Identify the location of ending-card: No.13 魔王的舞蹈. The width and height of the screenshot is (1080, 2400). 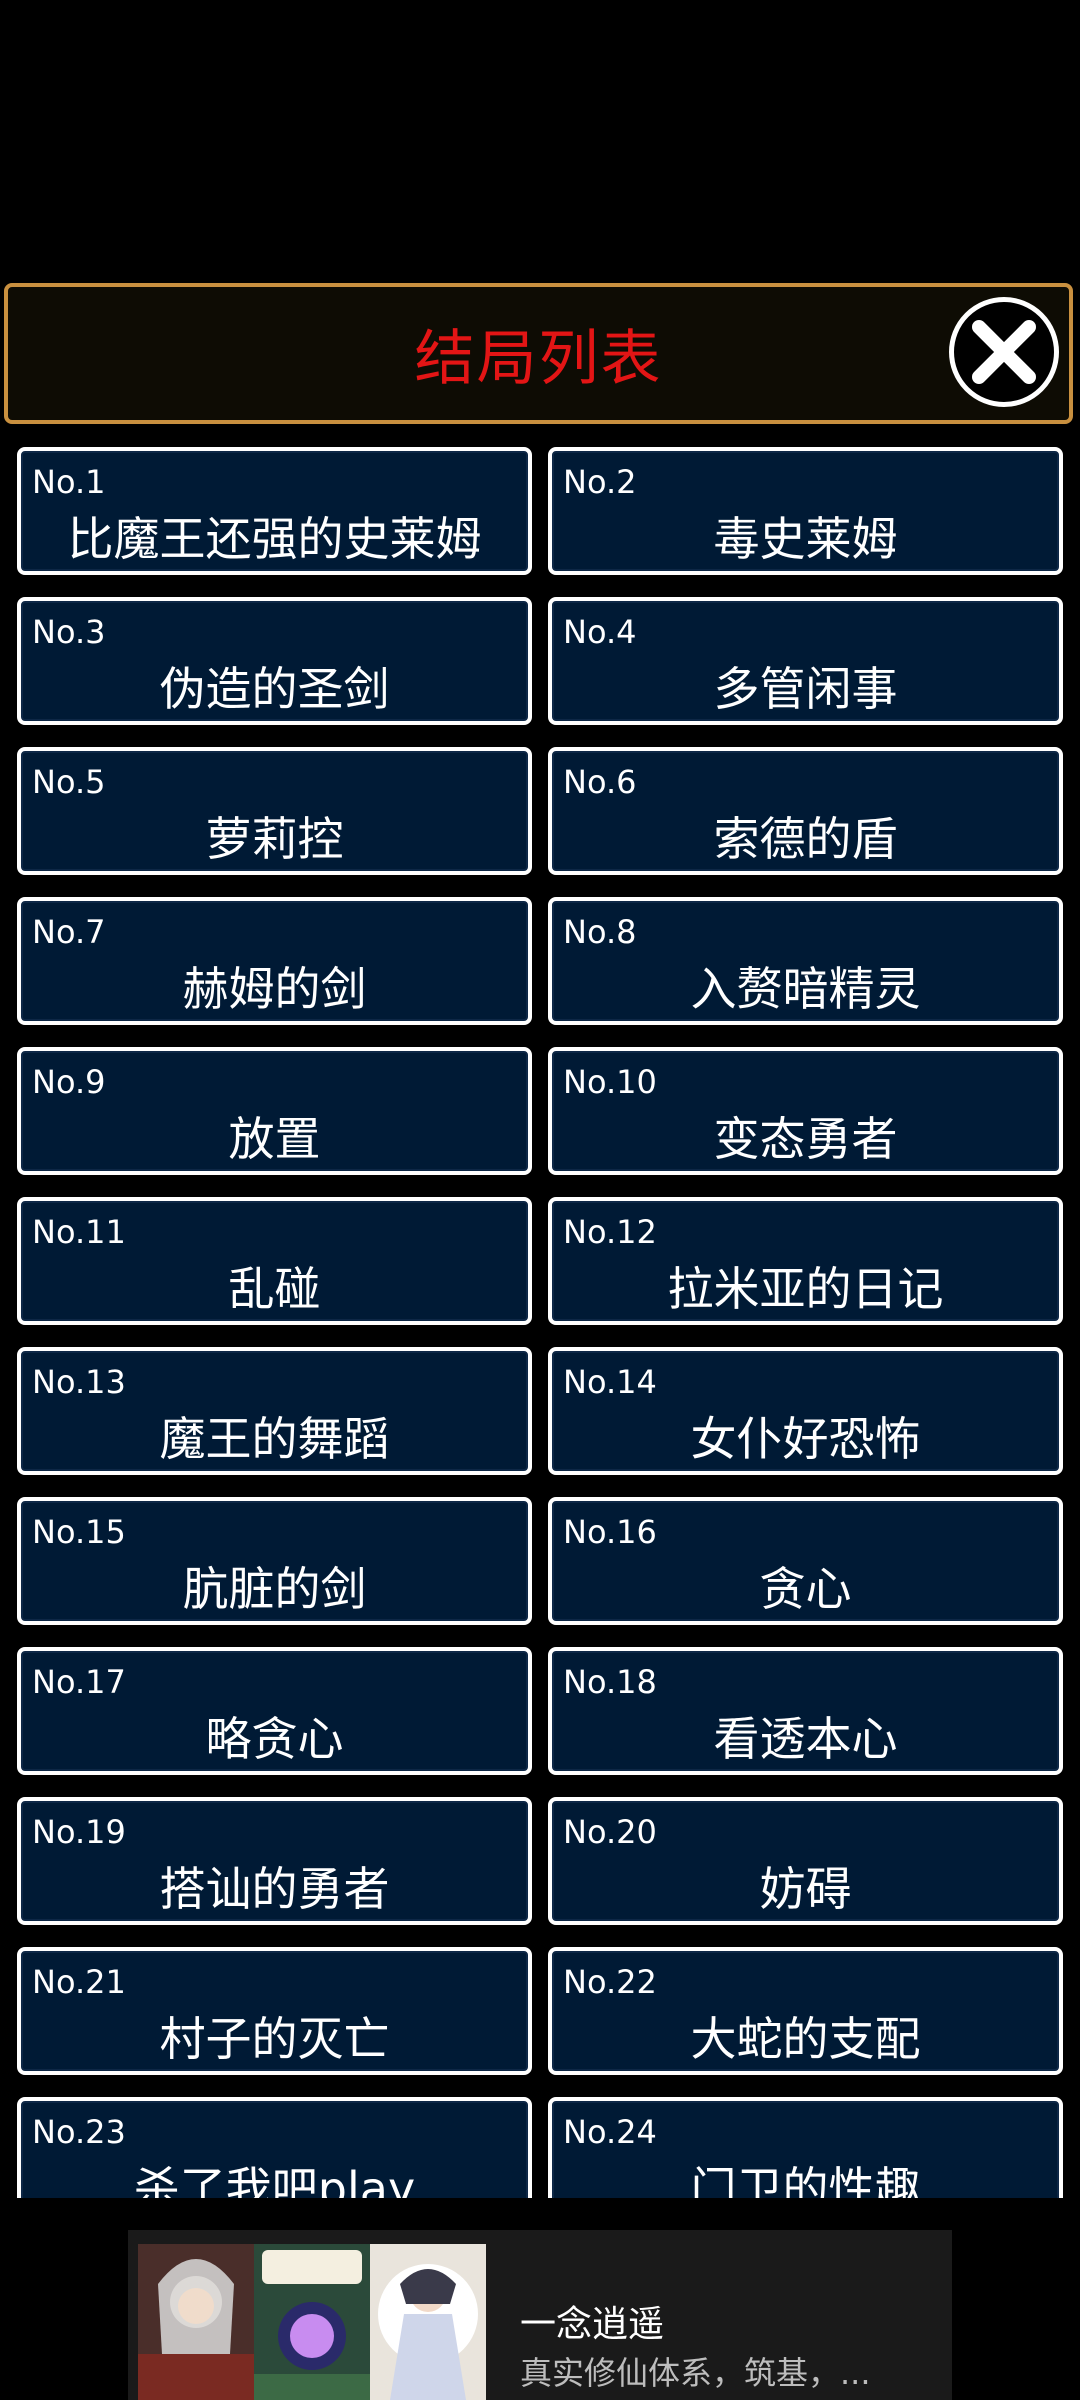
(274, 1411).